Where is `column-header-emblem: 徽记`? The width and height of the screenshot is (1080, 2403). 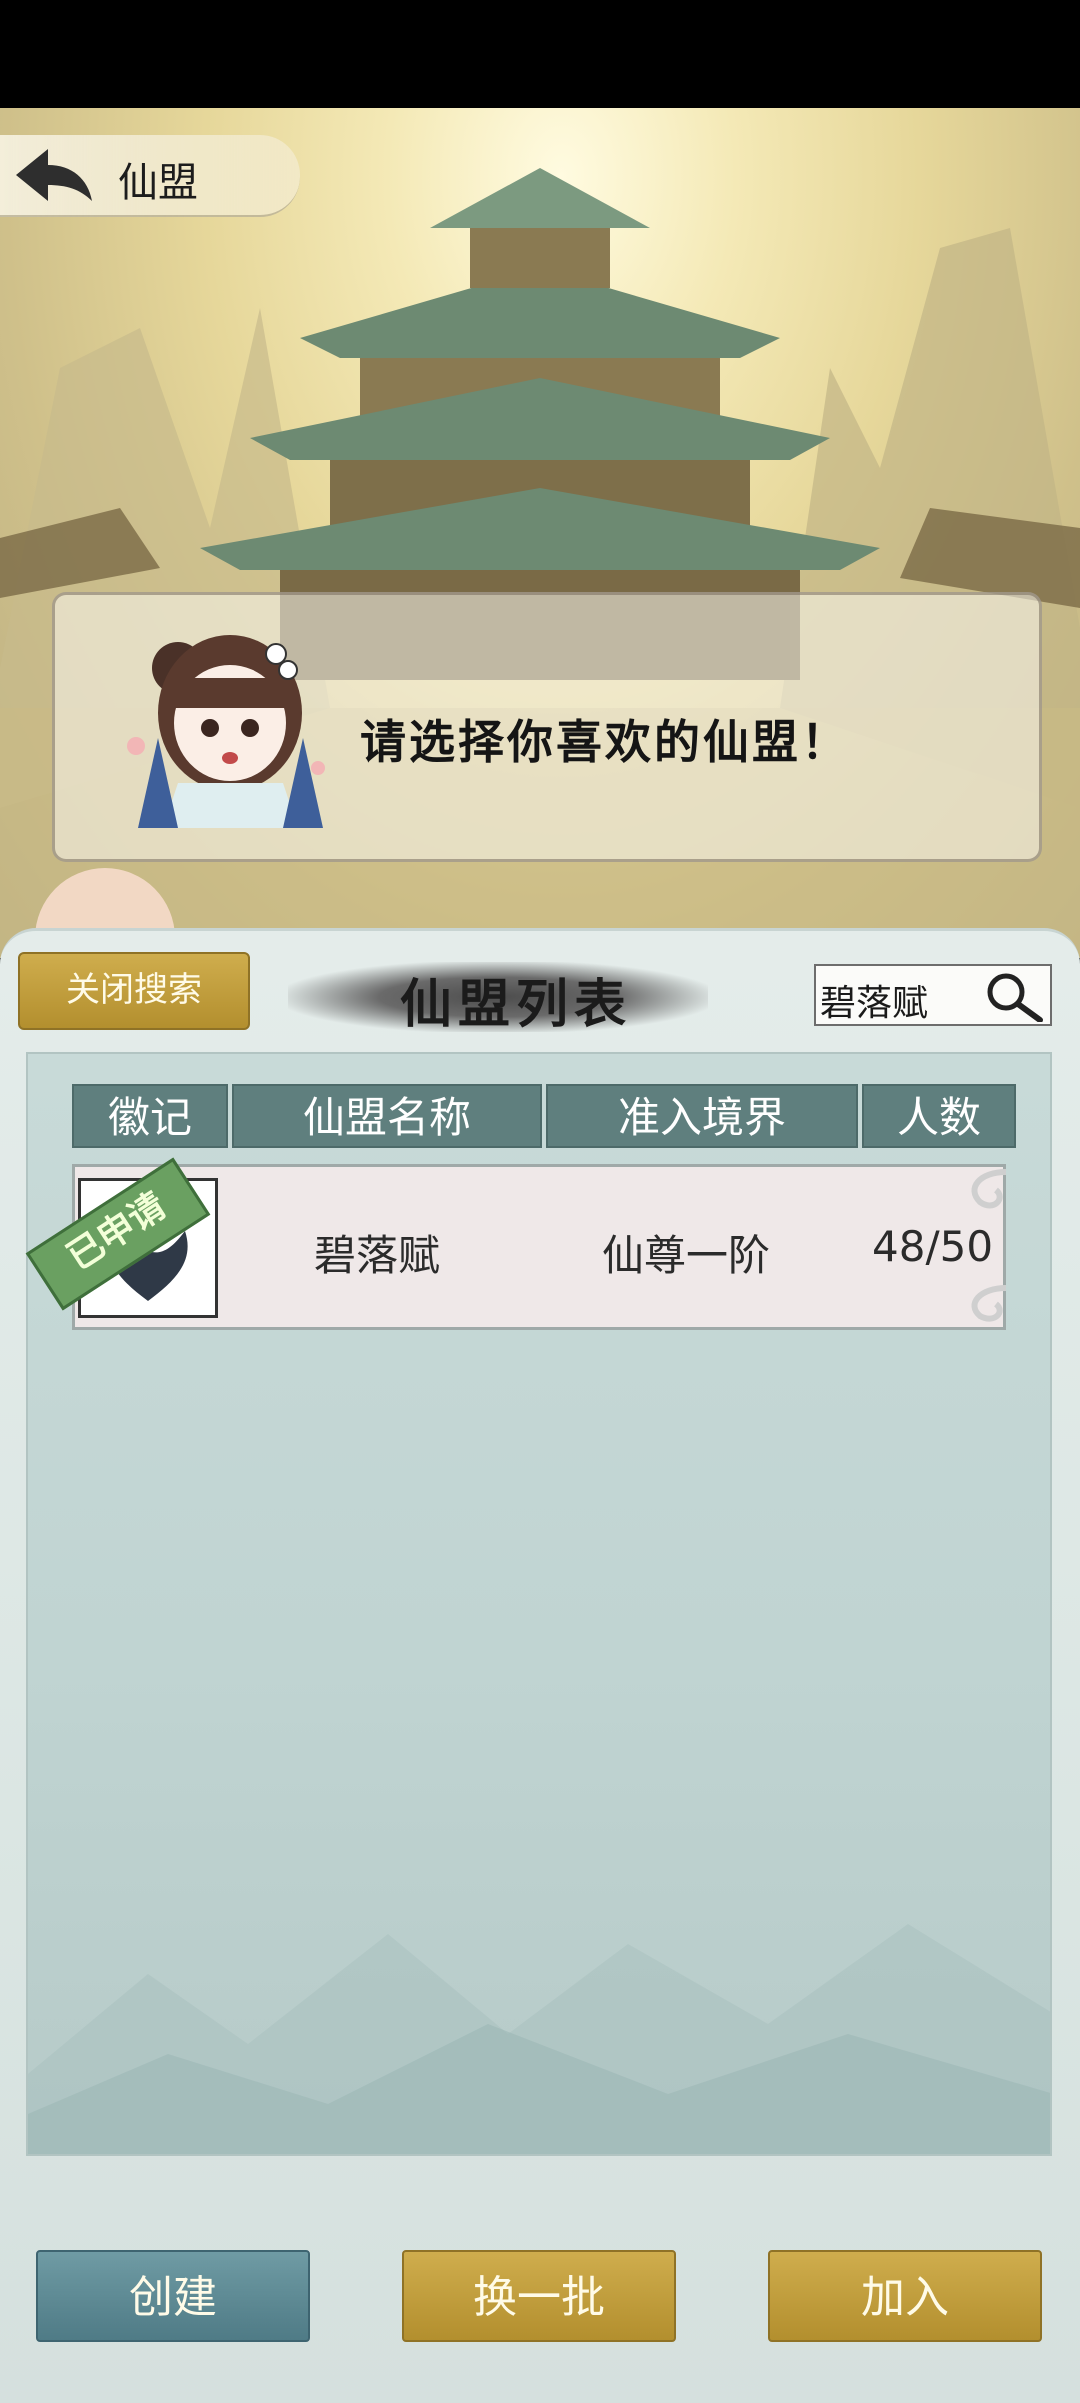 column-header-emblem: 徽记 is located at coordinates (150, 1116).